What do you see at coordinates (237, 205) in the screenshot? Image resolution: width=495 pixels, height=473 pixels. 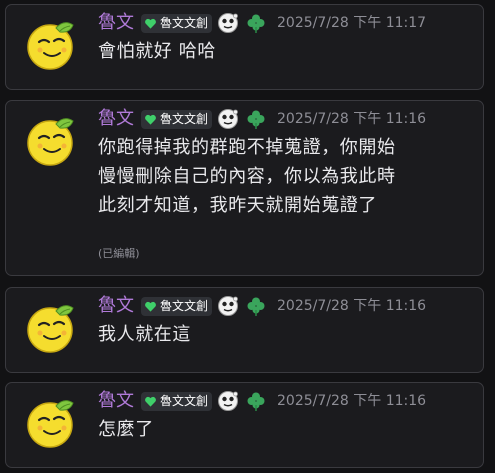 I see `message-line: 此刻才知道，我昨天就開始蒐證了` at bounding box center [237, 205].